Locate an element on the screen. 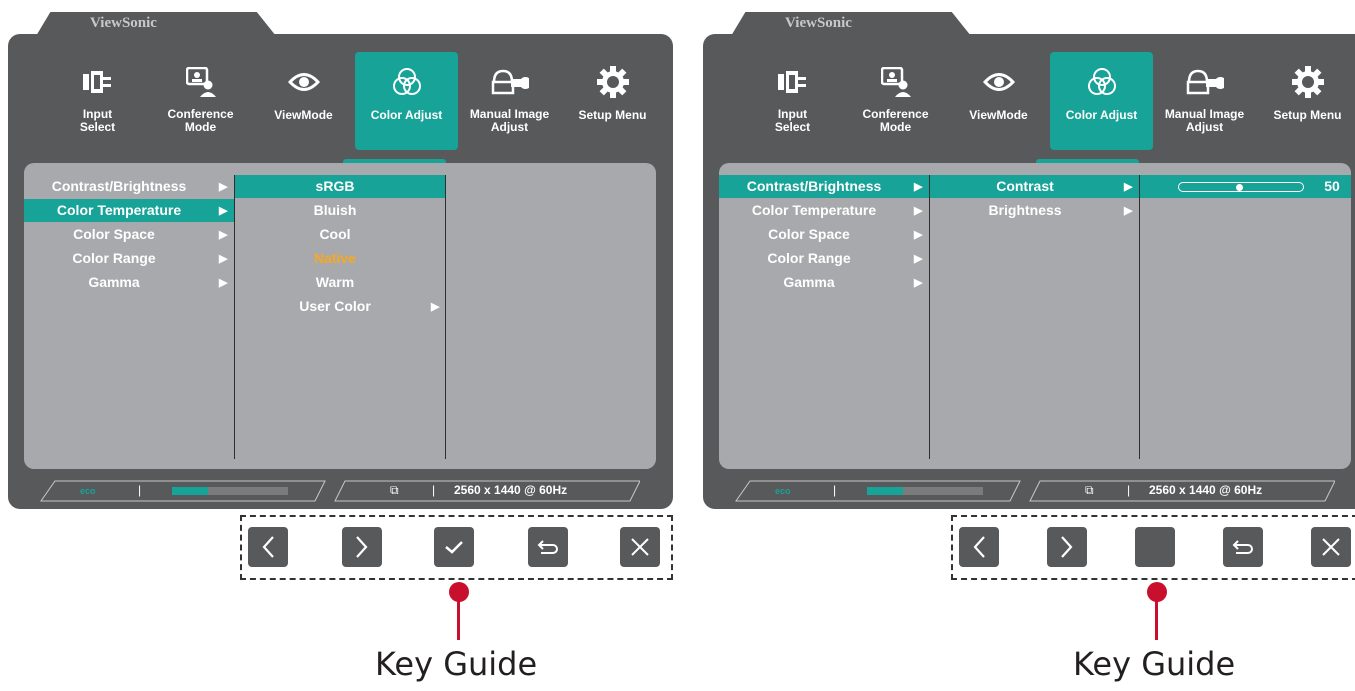  color-adjust-icon is located at coordinates (406, 82).